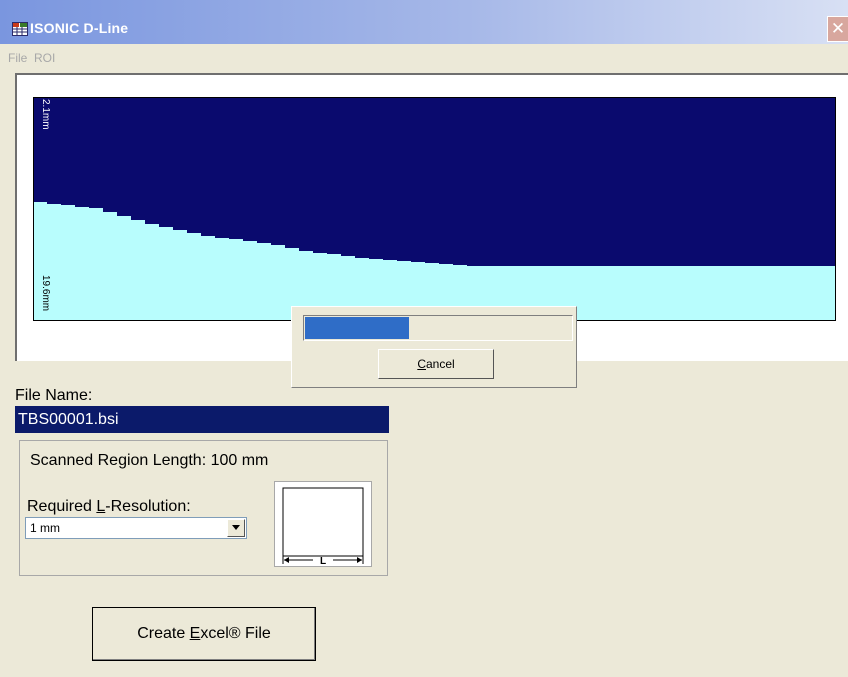 Image resolution: width=848 pixels, height=677 pixels. I want to click on cancel-label-key: C, so click(421, 364).